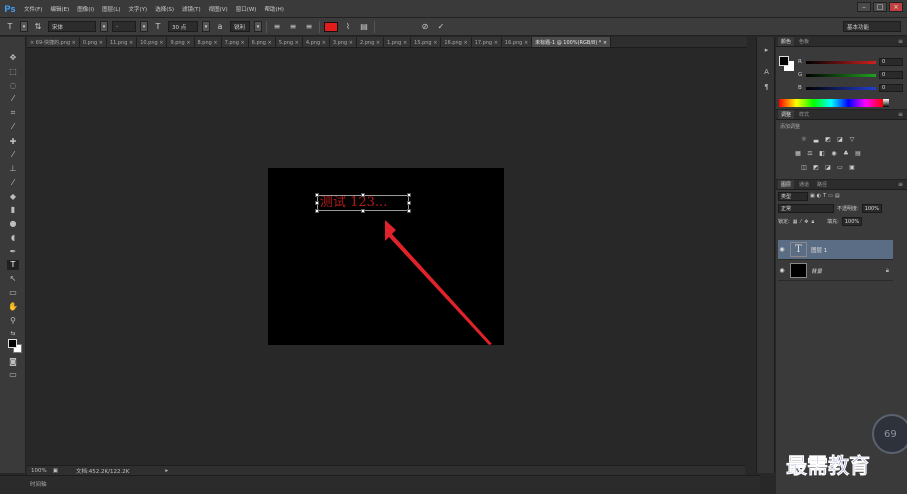 The height and width of the screenshot is (494, 907). Describe the element at coordinates (840, 167) in the screenshot. I see `gradient-map-icon: ▭` at that location.